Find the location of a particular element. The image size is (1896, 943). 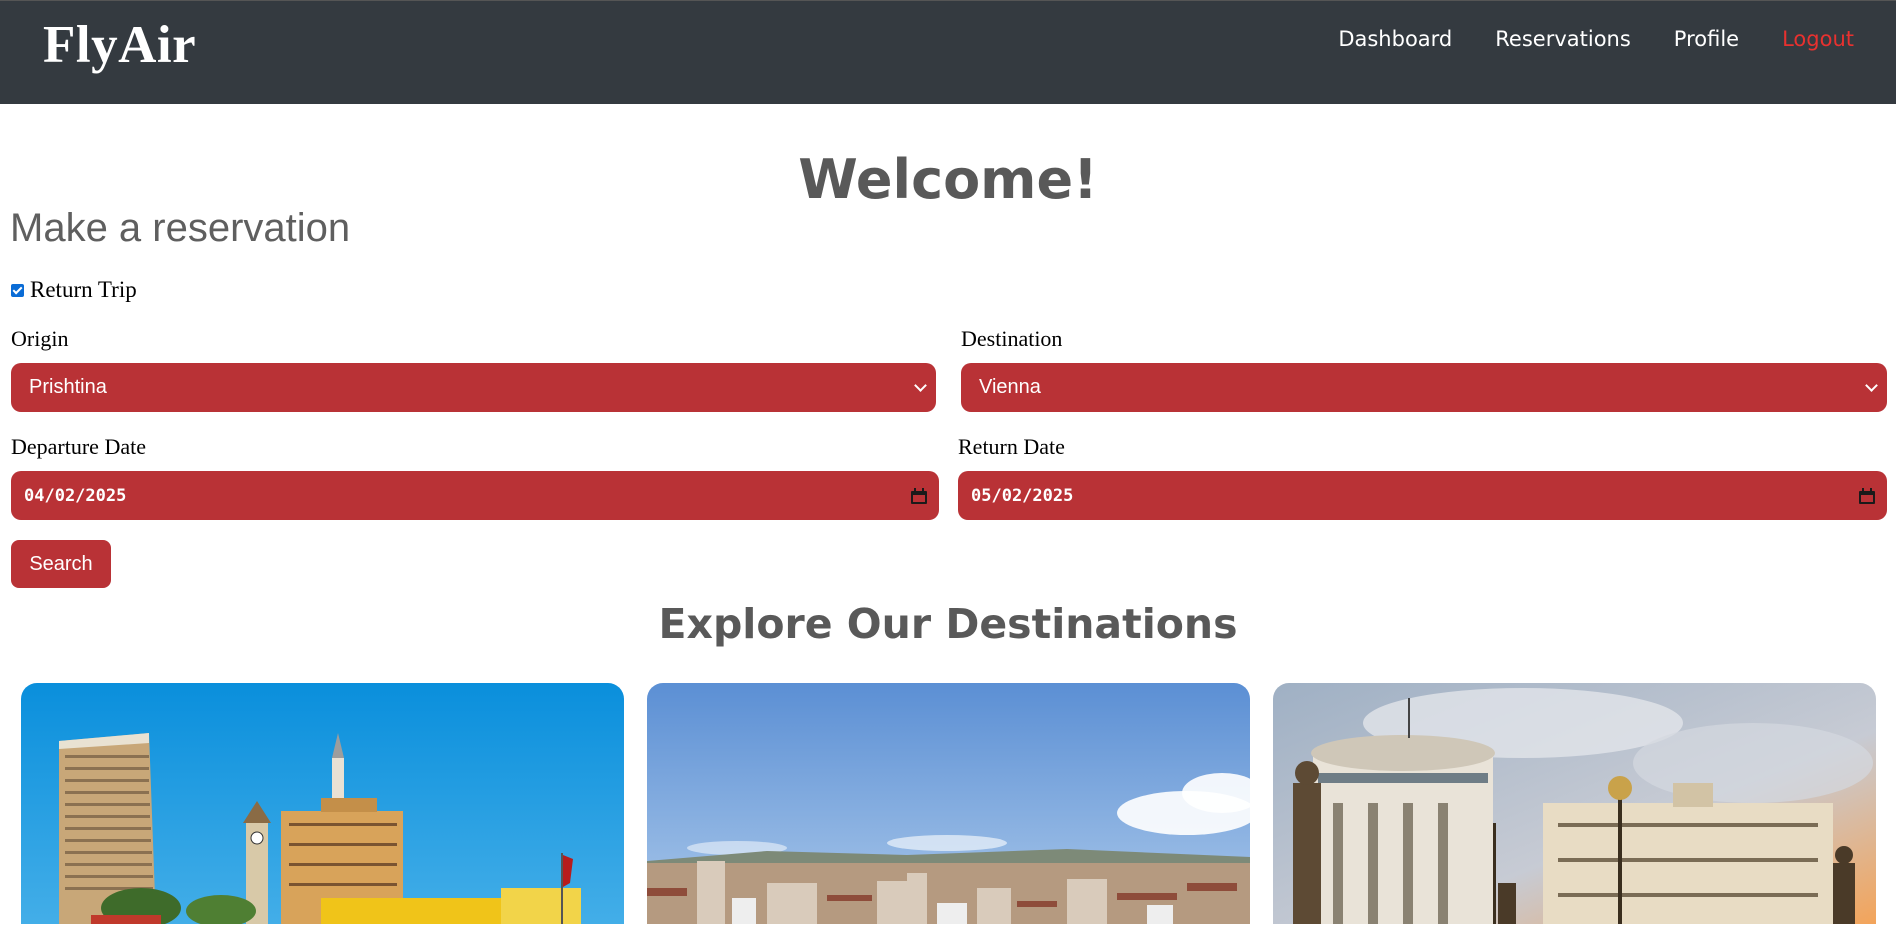

tirana-photo is located at coordinates (322, 805).